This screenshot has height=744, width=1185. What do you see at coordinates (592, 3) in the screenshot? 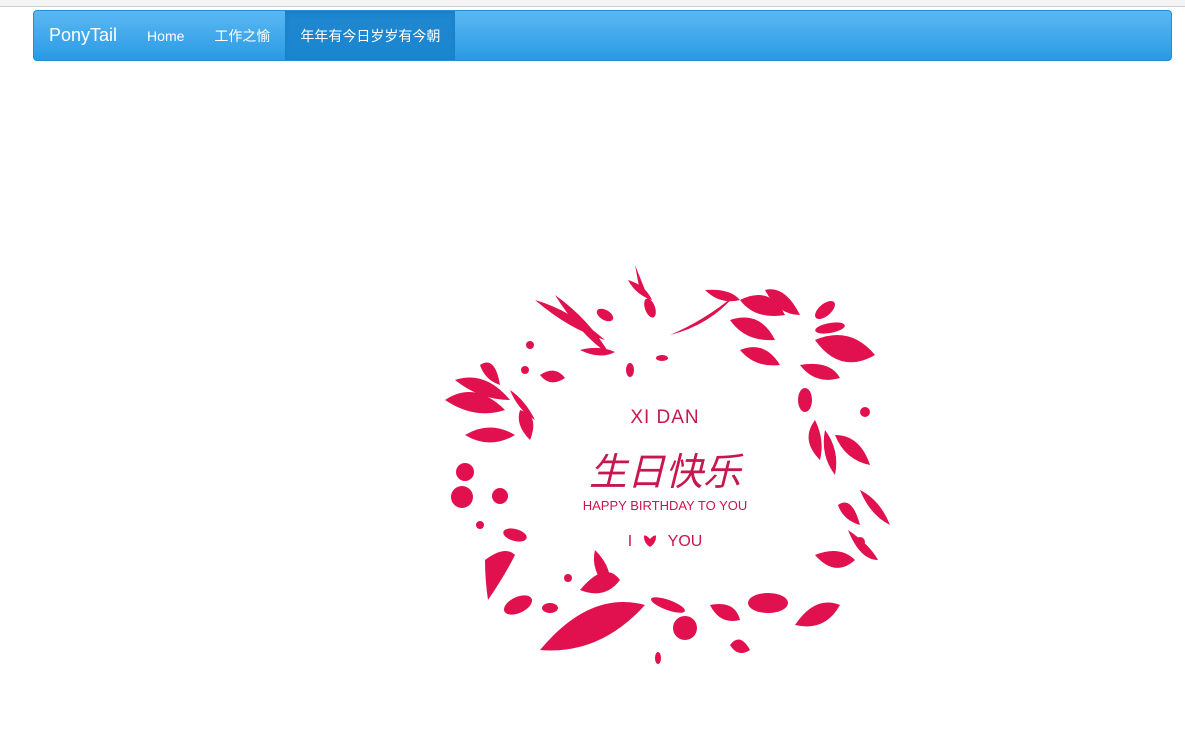
I see `window-top-border` at bounding box center [592, 3].